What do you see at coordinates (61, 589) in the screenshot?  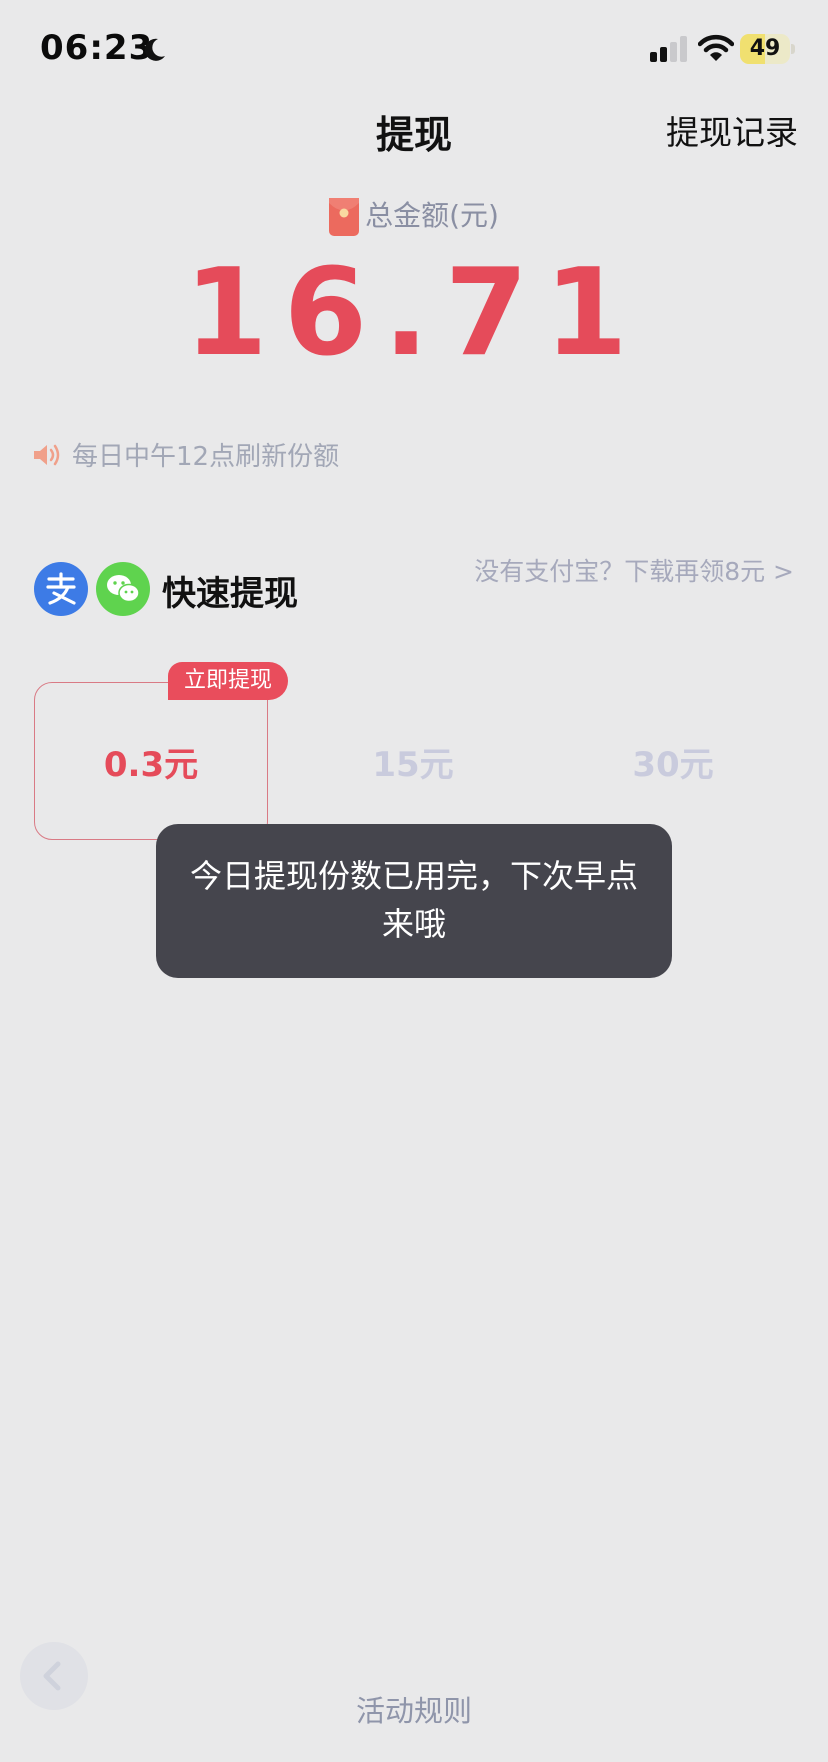 I see `alipay-icon` at bounding box center [61, 589].